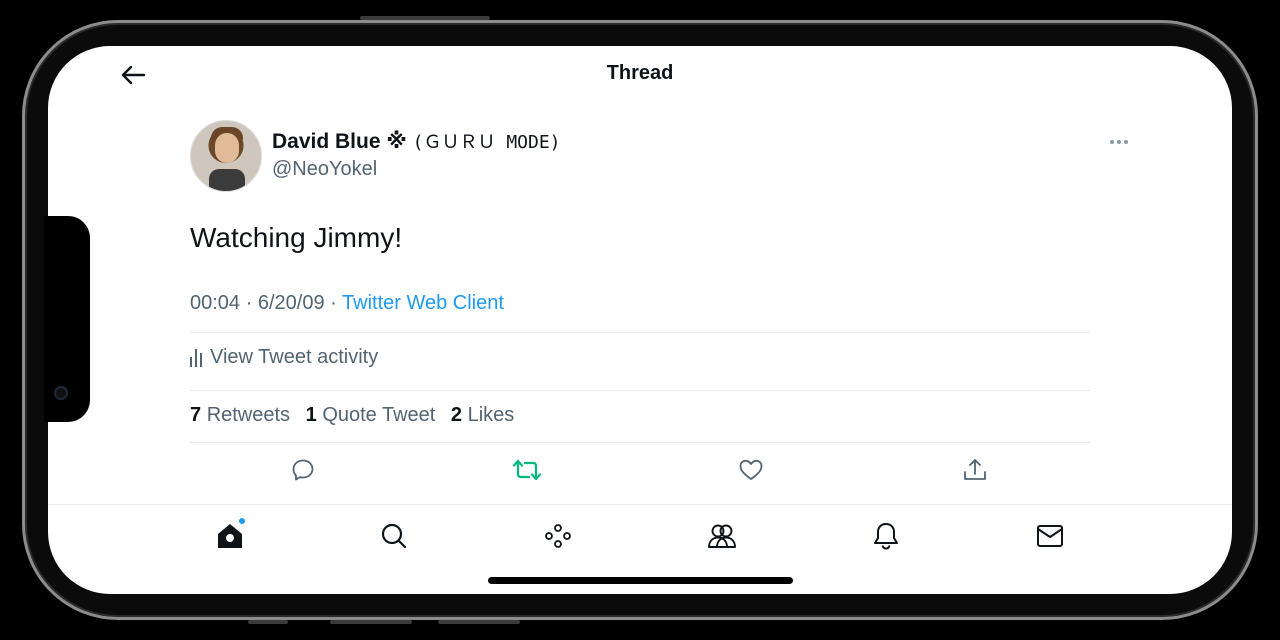 The height and width of the screenshot is (640, 1280). I want to click on avatar-face, so click(227, 148).